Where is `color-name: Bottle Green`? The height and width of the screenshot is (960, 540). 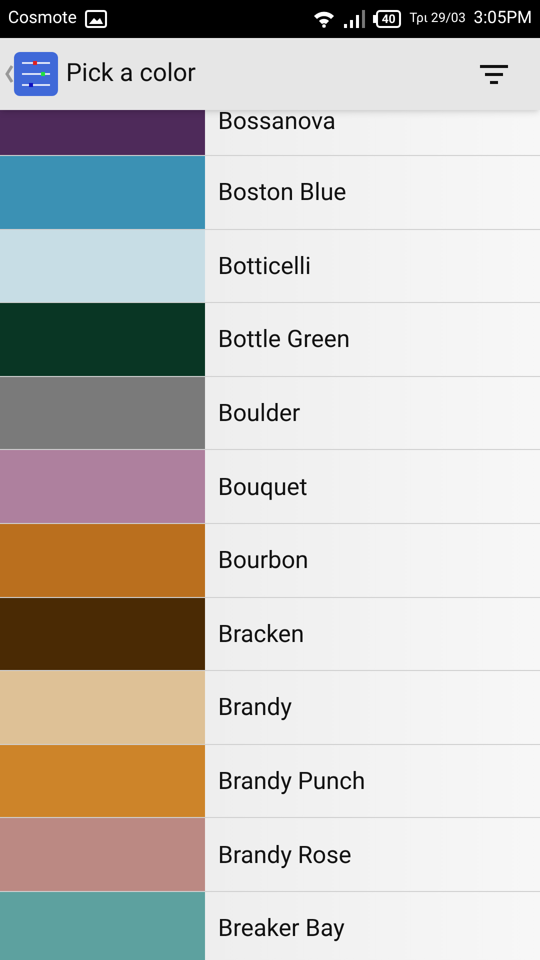 color-name: Bottle Green is located at coordinates (284, 339).